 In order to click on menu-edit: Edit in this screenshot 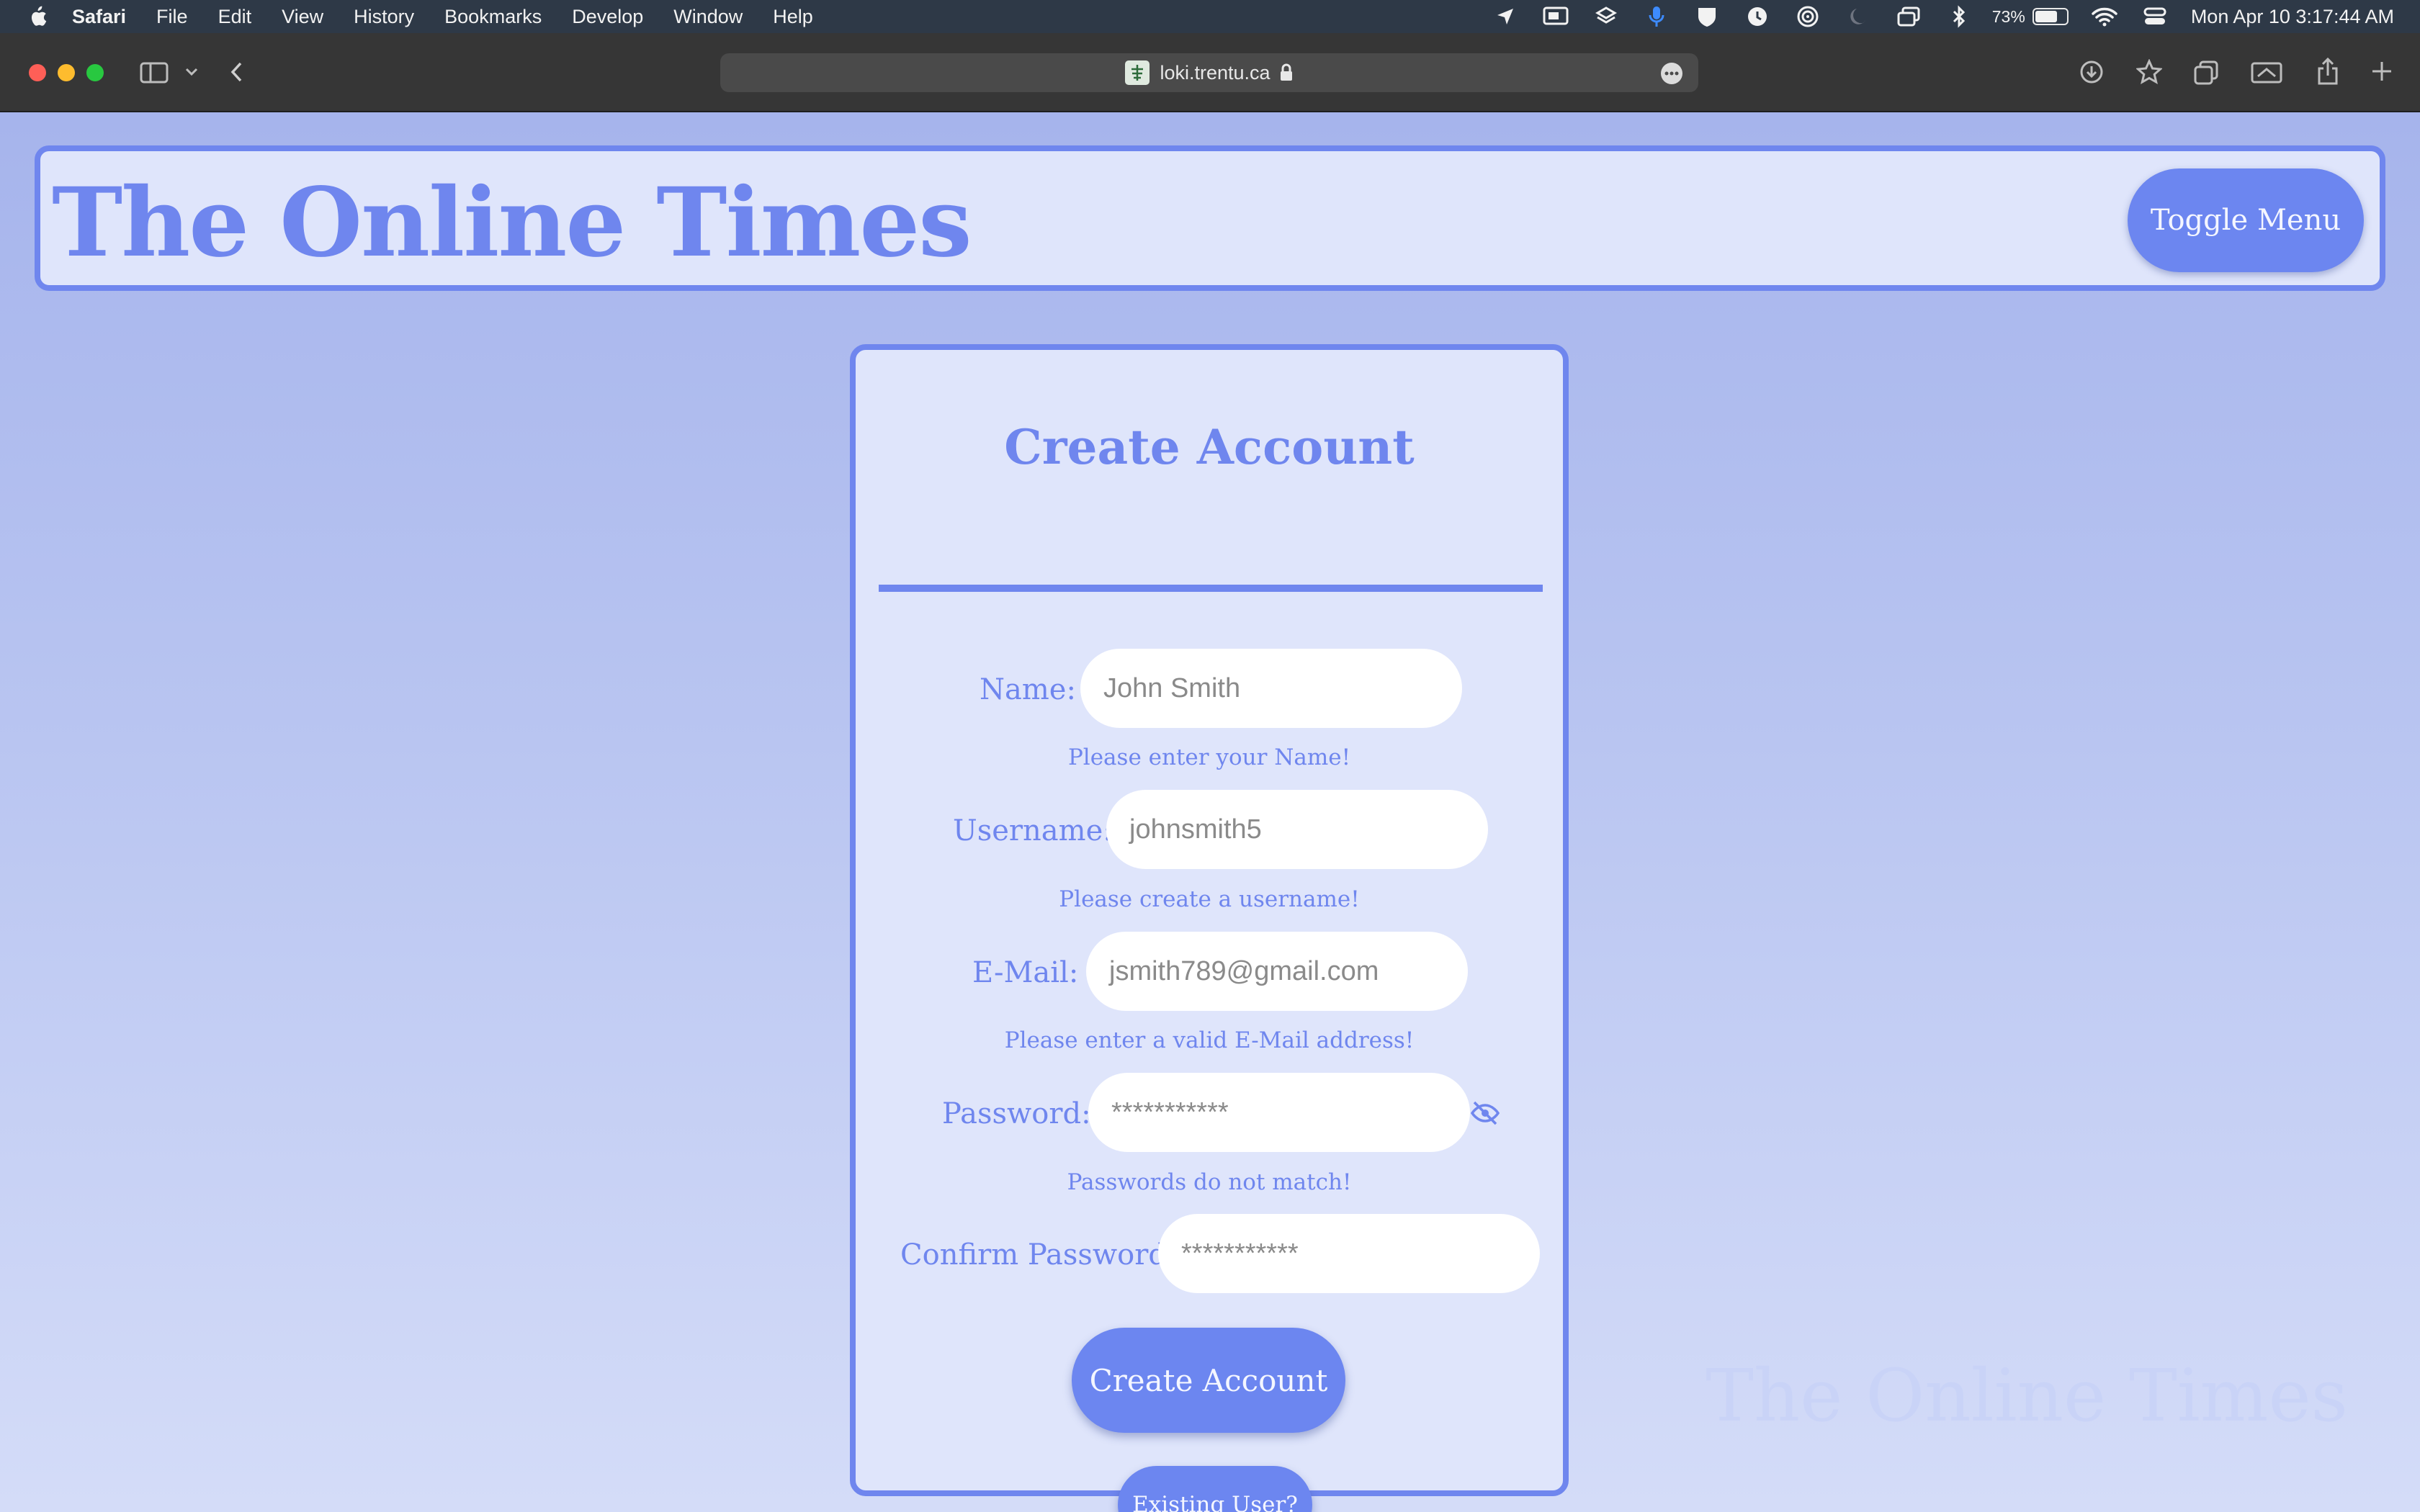, I will do `click(235, 17)`.